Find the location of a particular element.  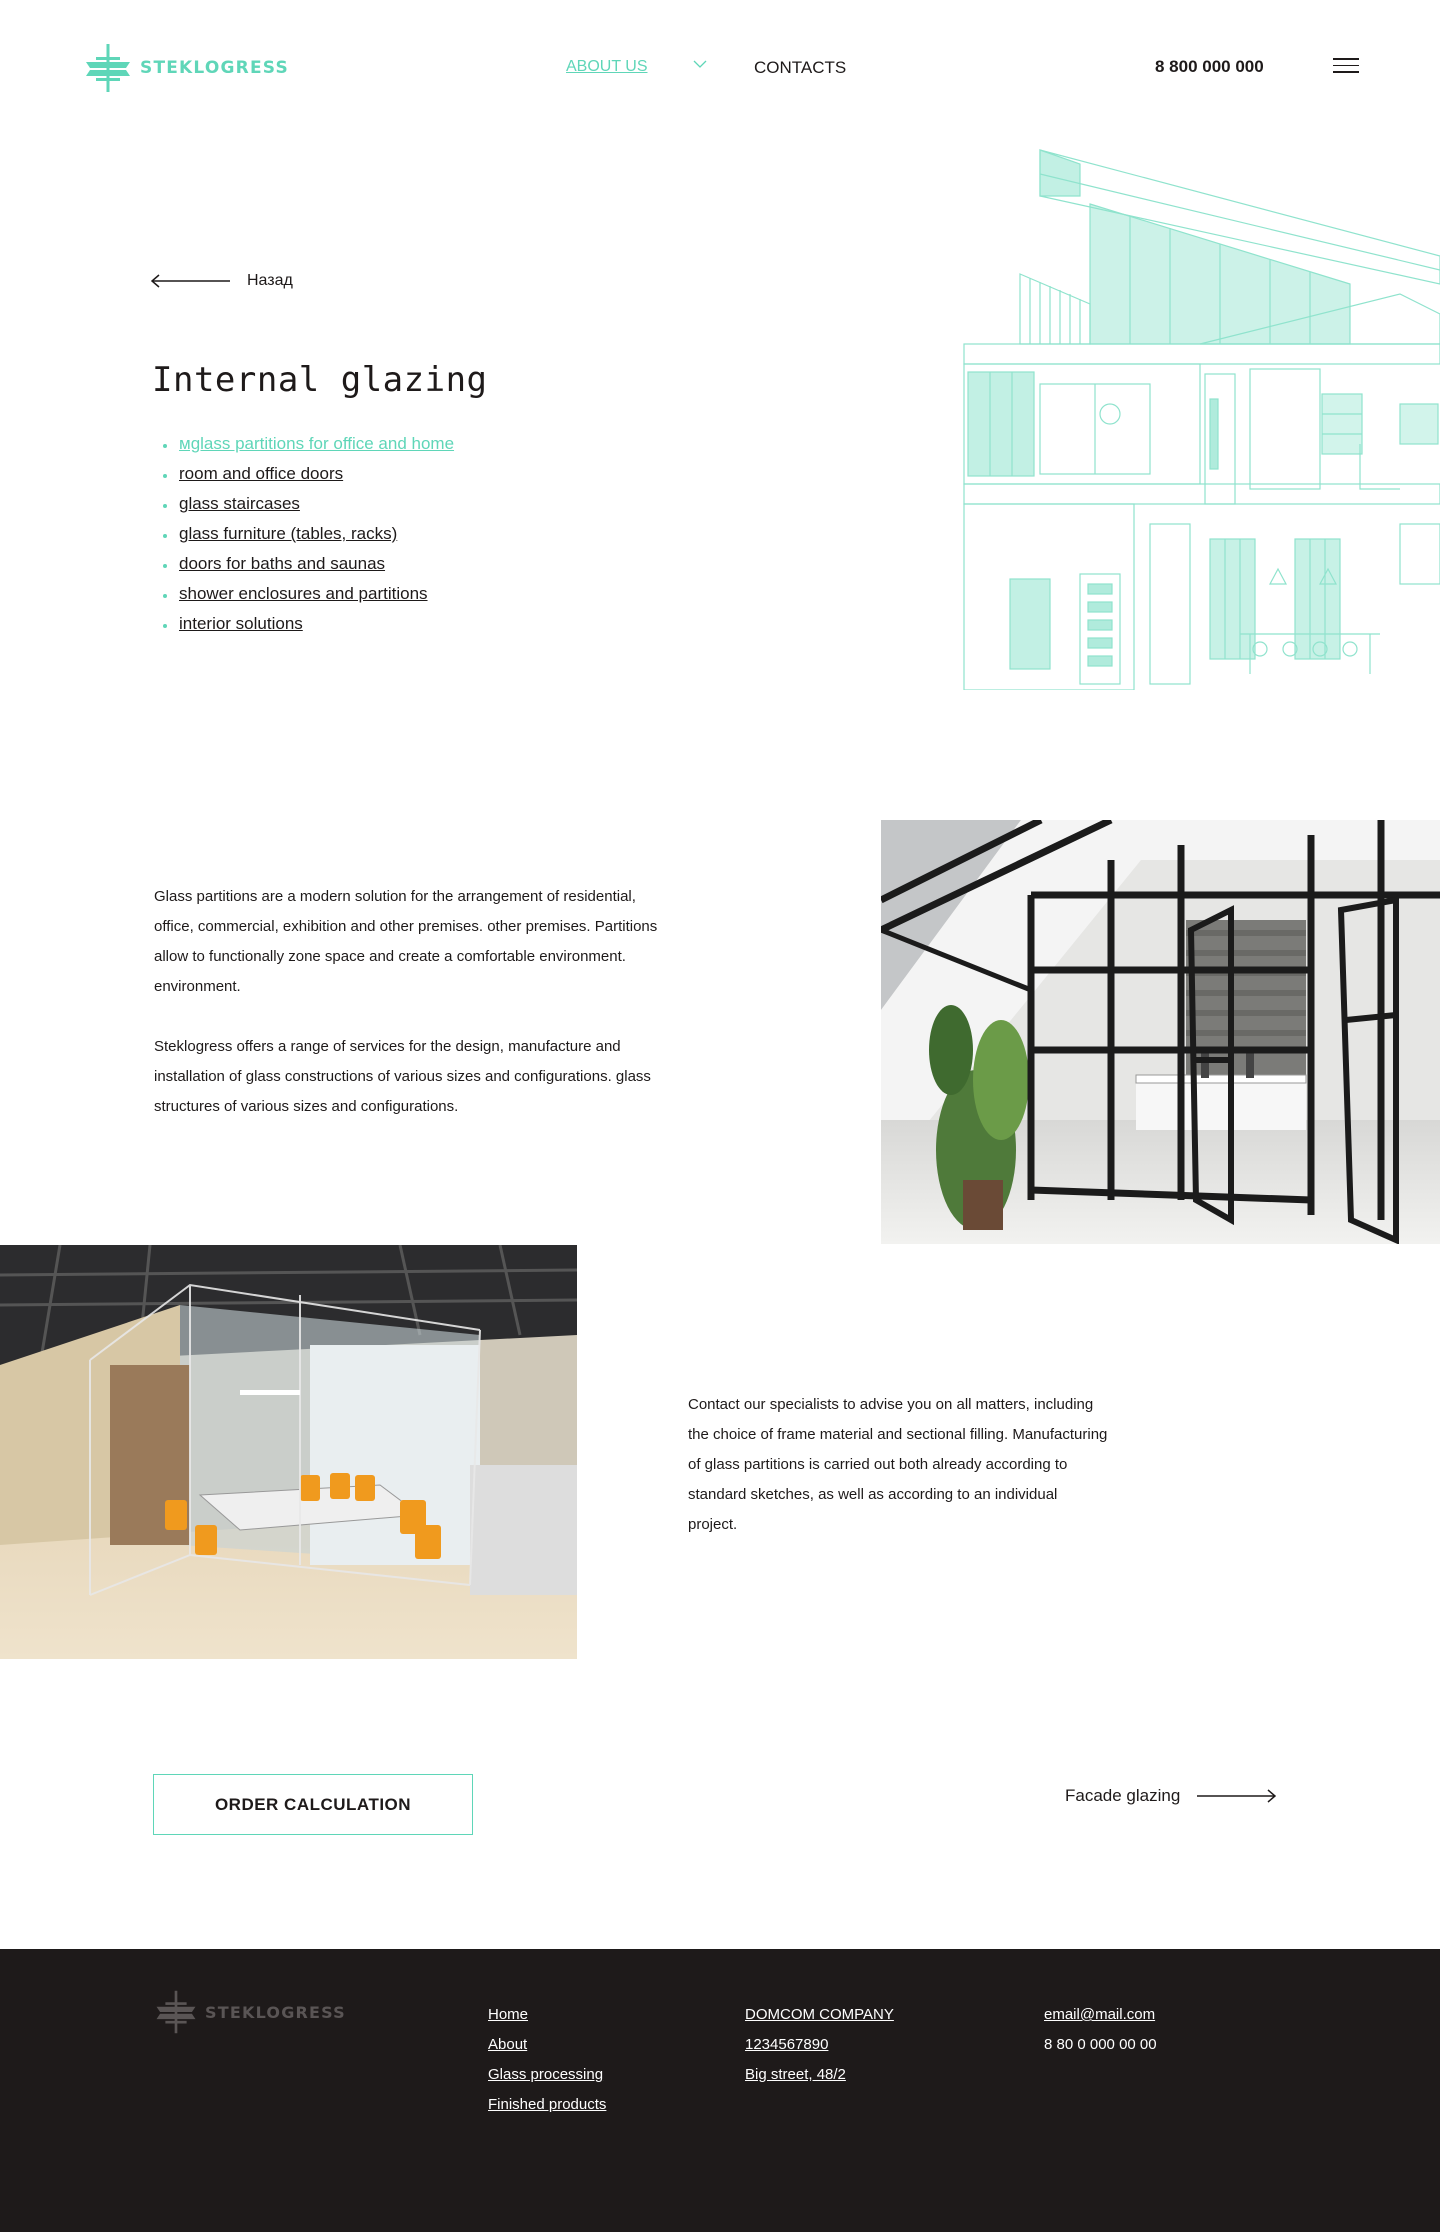

footer-link-finished-products: Finished products is located at coordinates (547, 2104).